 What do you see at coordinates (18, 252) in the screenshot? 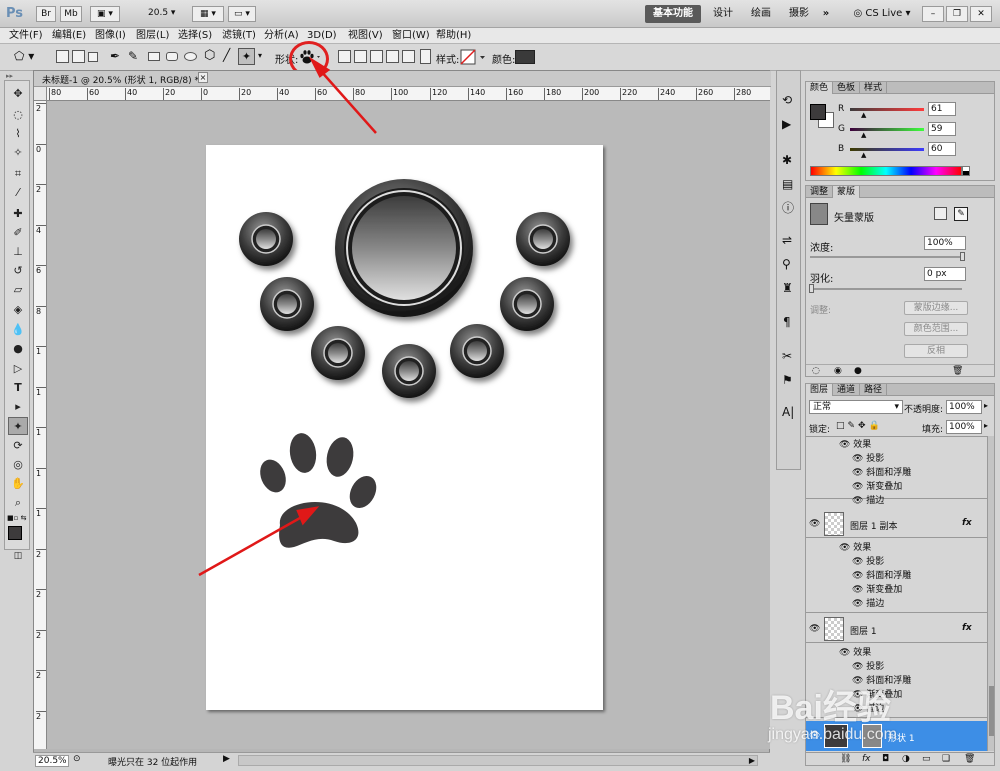
I see `clone-stamp-icon: ⊥` at bounding box center [18, 252].